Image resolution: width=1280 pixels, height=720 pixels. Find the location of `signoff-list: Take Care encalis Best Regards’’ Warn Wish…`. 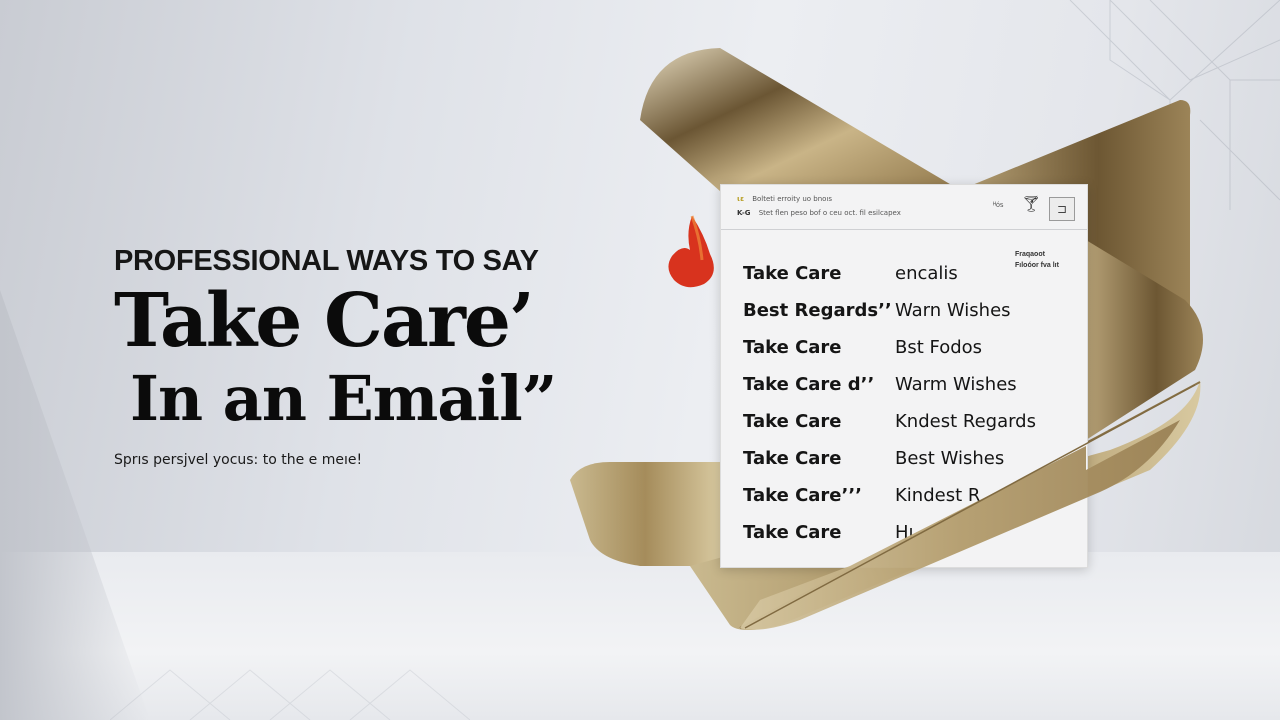

signoff-list: Take Care encalis Best Regards’’ Warn Wish… is located at coordinates (889, 403).